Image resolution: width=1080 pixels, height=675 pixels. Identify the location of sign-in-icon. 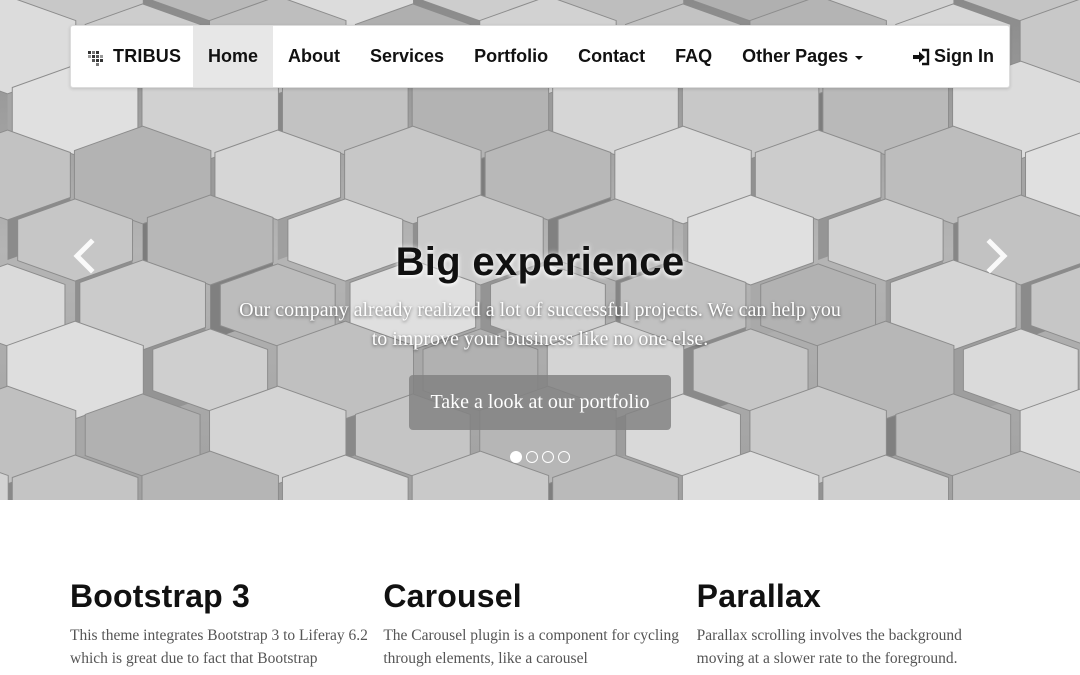
(921, 56).